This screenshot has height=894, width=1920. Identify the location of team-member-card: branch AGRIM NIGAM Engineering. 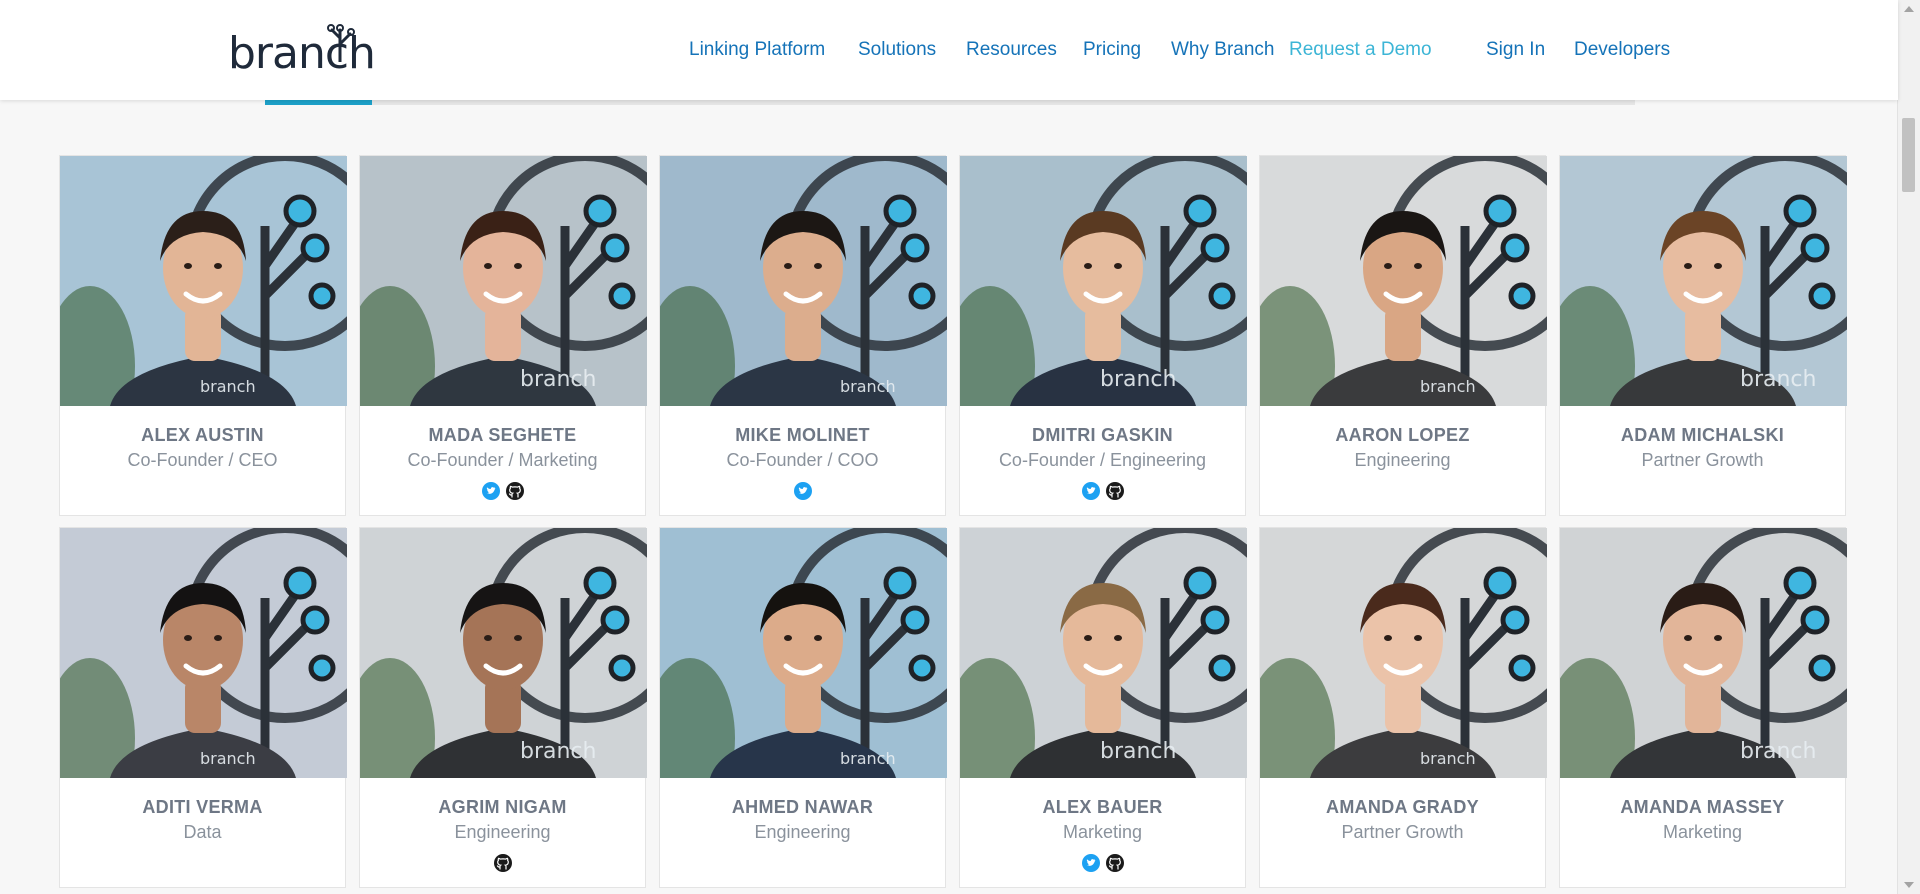
(503, 707).